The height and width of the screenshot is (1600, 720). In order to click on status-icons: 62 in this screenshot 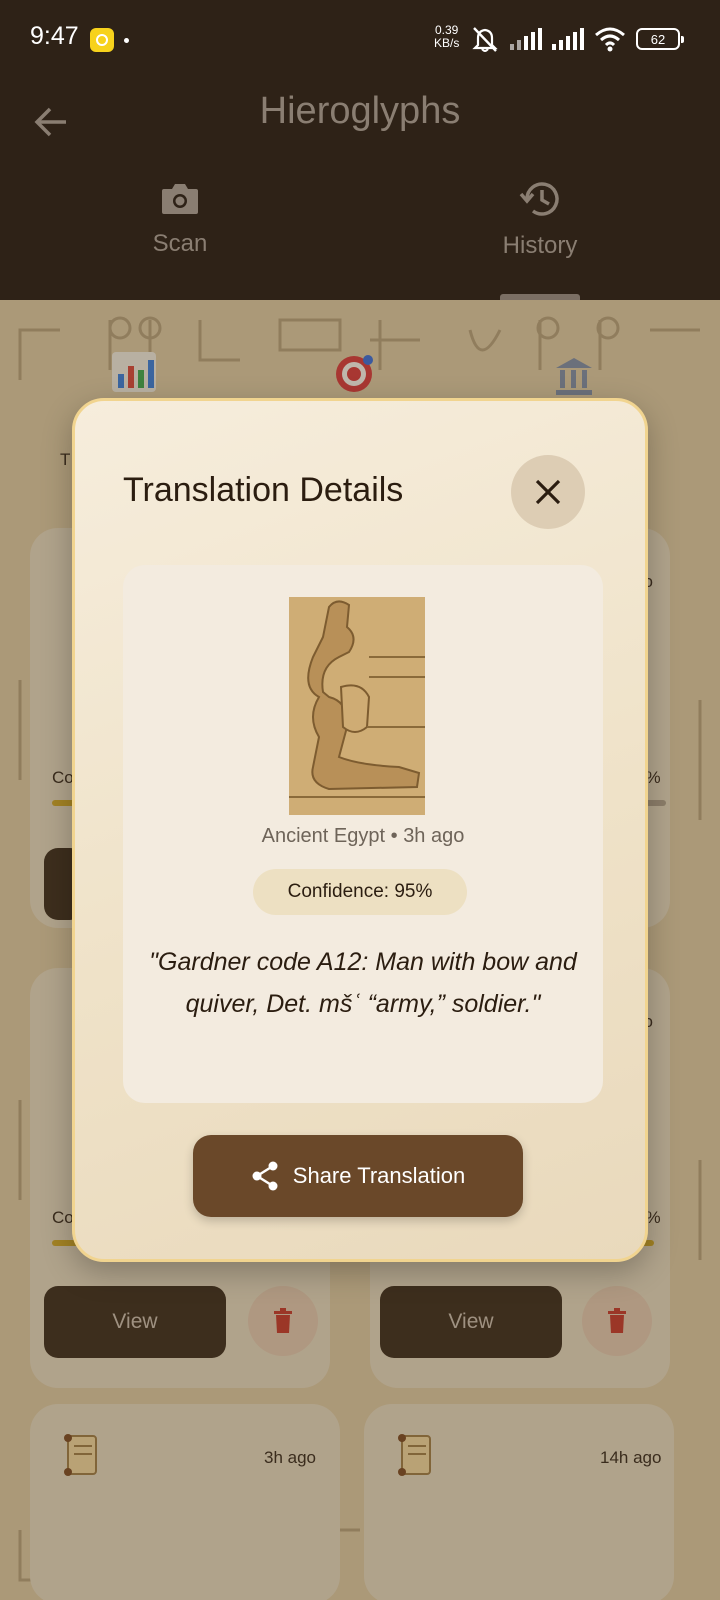, I will do `click(577, 39)`.